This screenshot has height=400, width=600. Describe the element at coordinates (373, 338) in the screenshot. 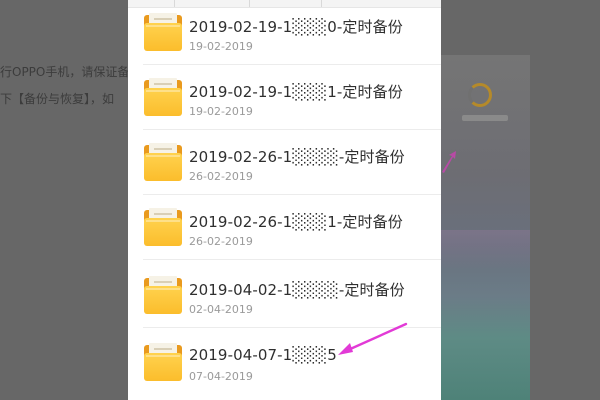

I see `pink-pointer-arrow-icon` at that location.